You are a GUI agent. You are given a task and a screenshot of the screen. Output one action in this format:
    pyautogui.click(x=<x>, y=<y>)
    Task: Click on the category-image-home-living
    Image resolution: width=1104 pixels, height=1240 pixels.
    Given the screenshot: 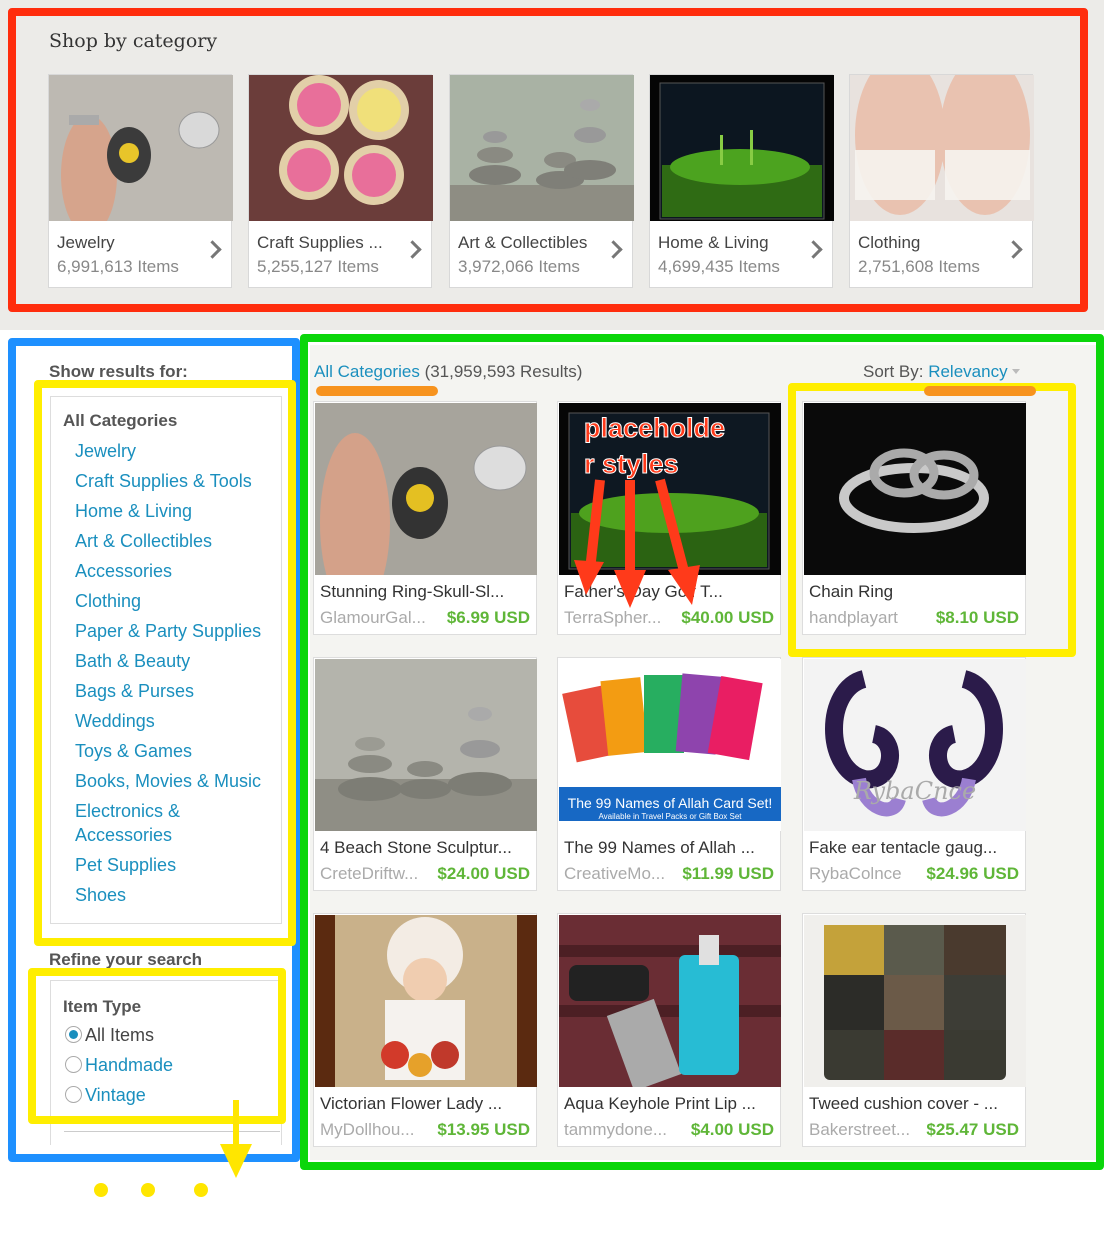 What is the action you would take?
    pyautogui.click(x=742, y=148)
    